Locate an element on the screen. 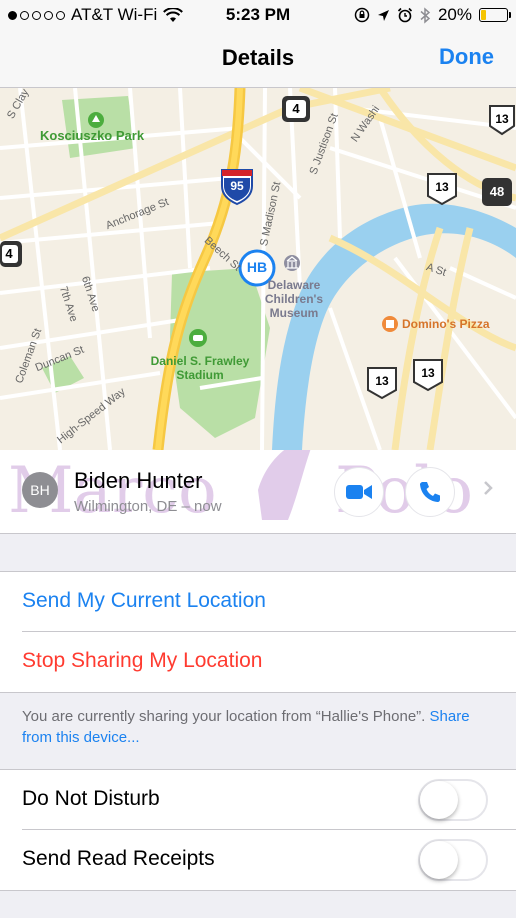  call-button is located at coordinates (430, 492).